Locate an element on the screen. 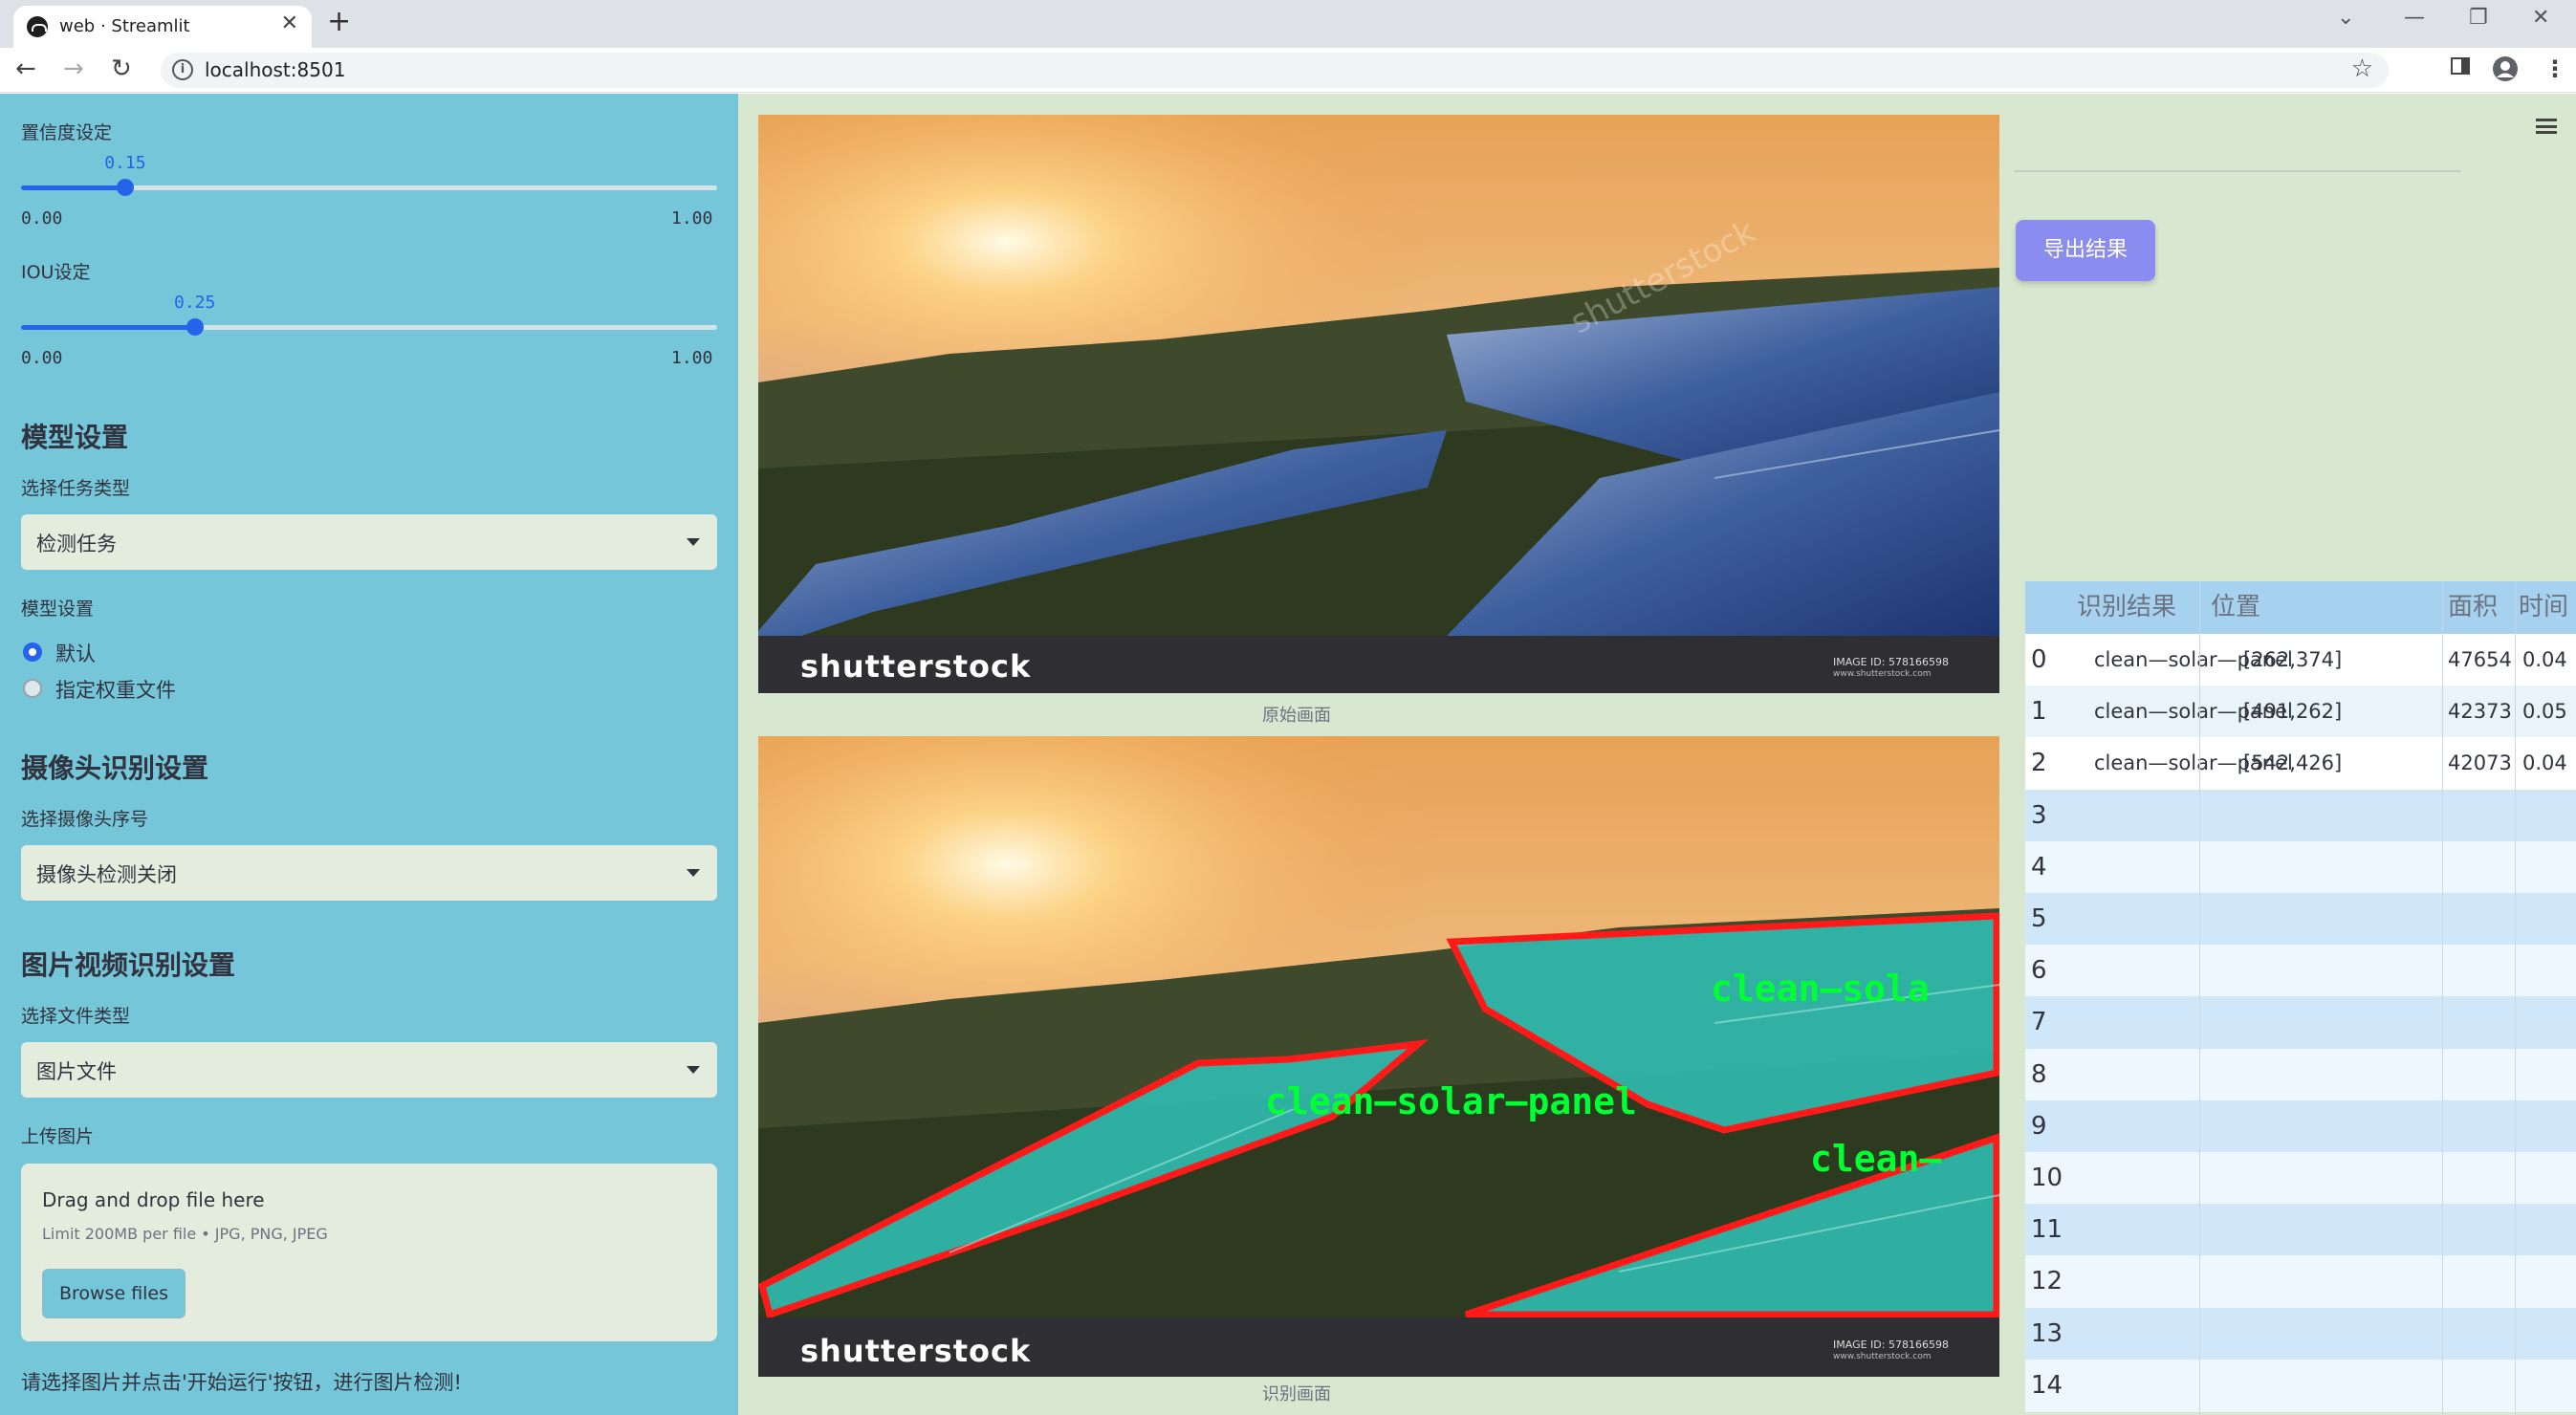 The image size is (2576, 1415). address-bar-row: ← → ↻ i localhost:8501 ☆ ⋮ is located at coordinates (1288, 71).